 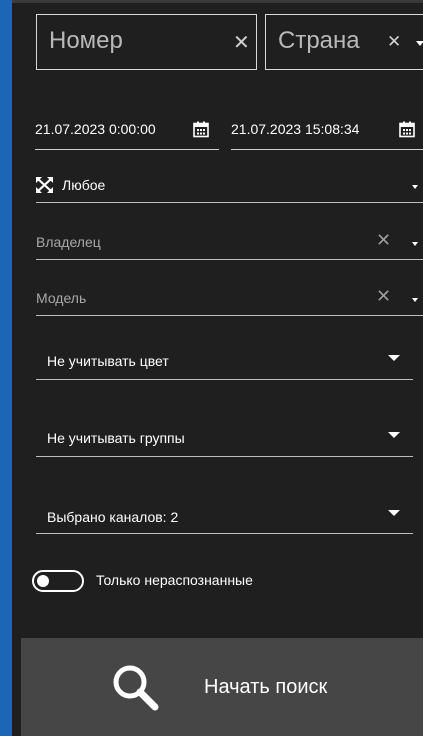 I want to click on owner-underline, so click(x=229, y=259).